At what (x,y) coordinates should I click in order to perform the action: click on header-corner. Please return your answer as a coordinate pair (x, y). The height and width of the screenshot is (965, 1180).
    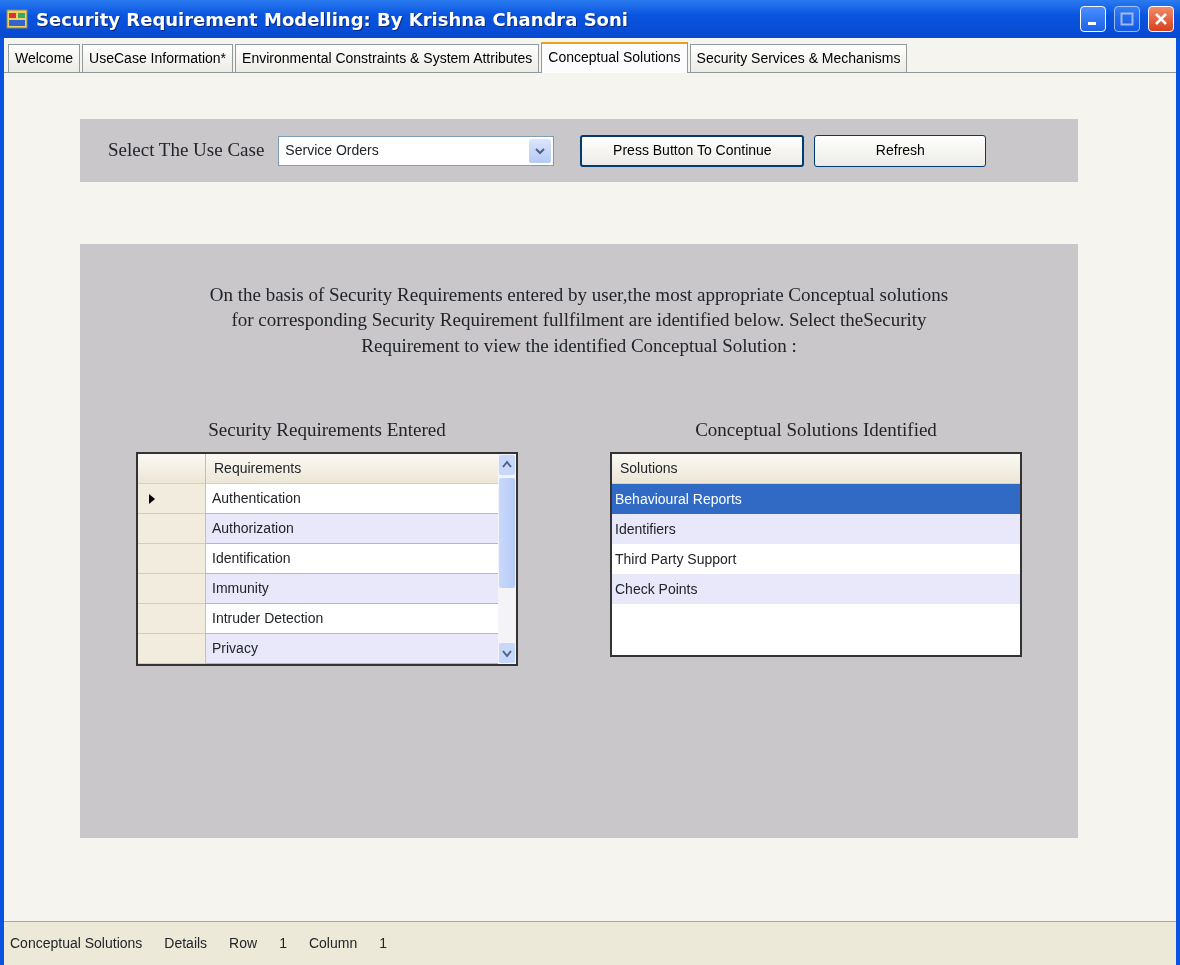
    Looking at the image, I should click on (171, 469).